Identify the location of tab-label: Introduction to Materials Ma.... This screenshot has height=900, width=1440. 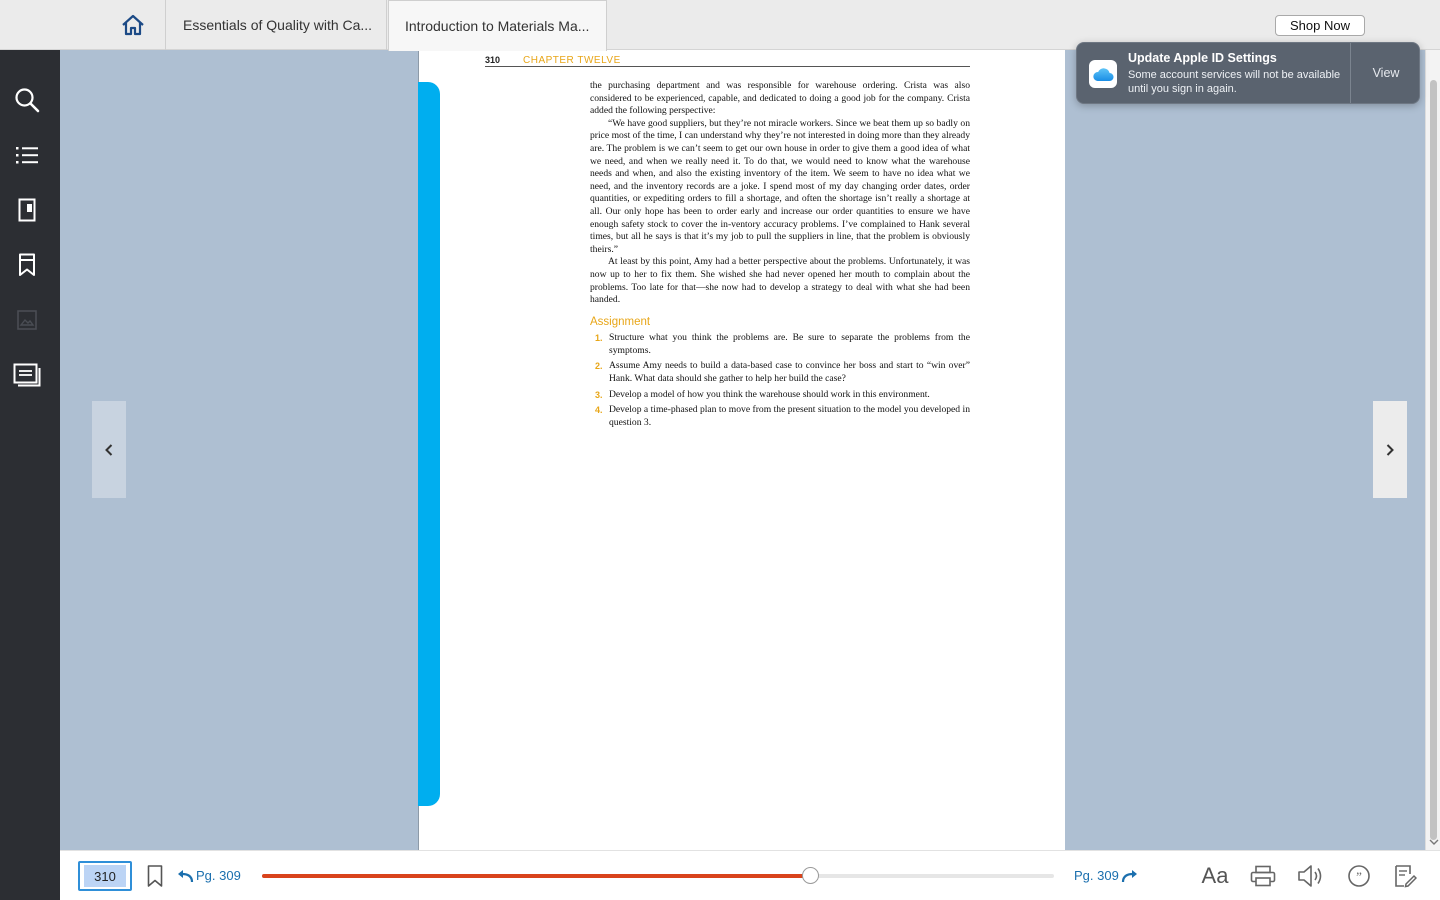
(497, 26).